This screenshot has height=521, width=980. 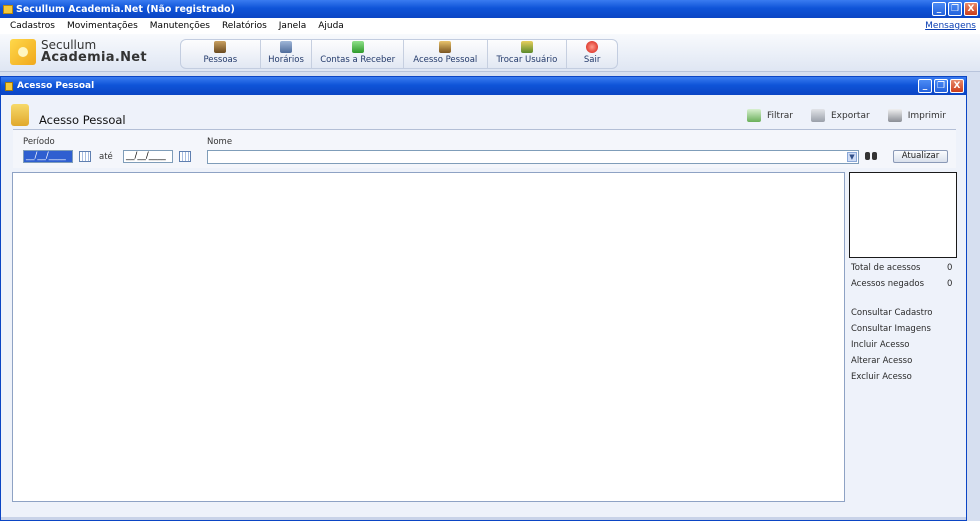 I want to click on menu-cadastros: Cadastros, so click(x=32, y=26).